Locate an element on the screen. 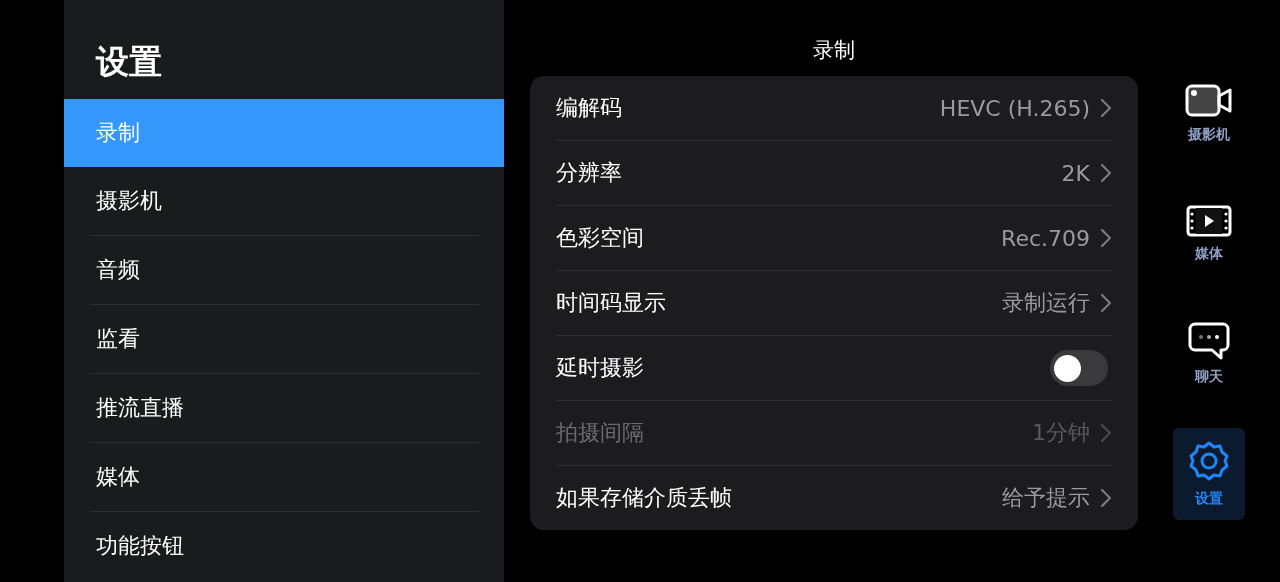 Image resolution: width=1280 pixels, height=582 pixels. setting-label: 编解码 is located at coordinates (589, 108).